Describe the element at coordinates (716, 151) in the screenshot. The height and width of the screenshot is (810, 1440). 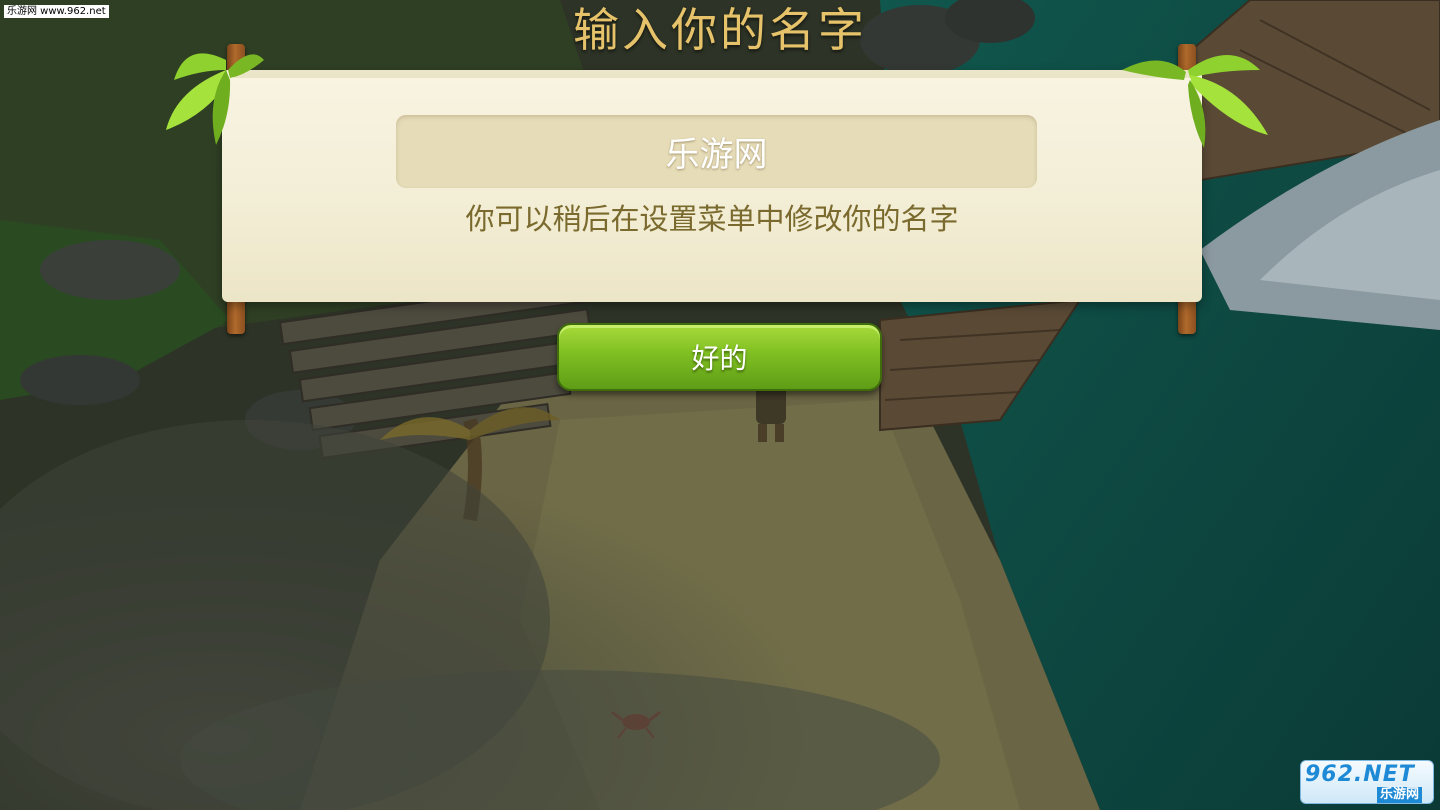
I see `name-input: 乐游网` at that location.